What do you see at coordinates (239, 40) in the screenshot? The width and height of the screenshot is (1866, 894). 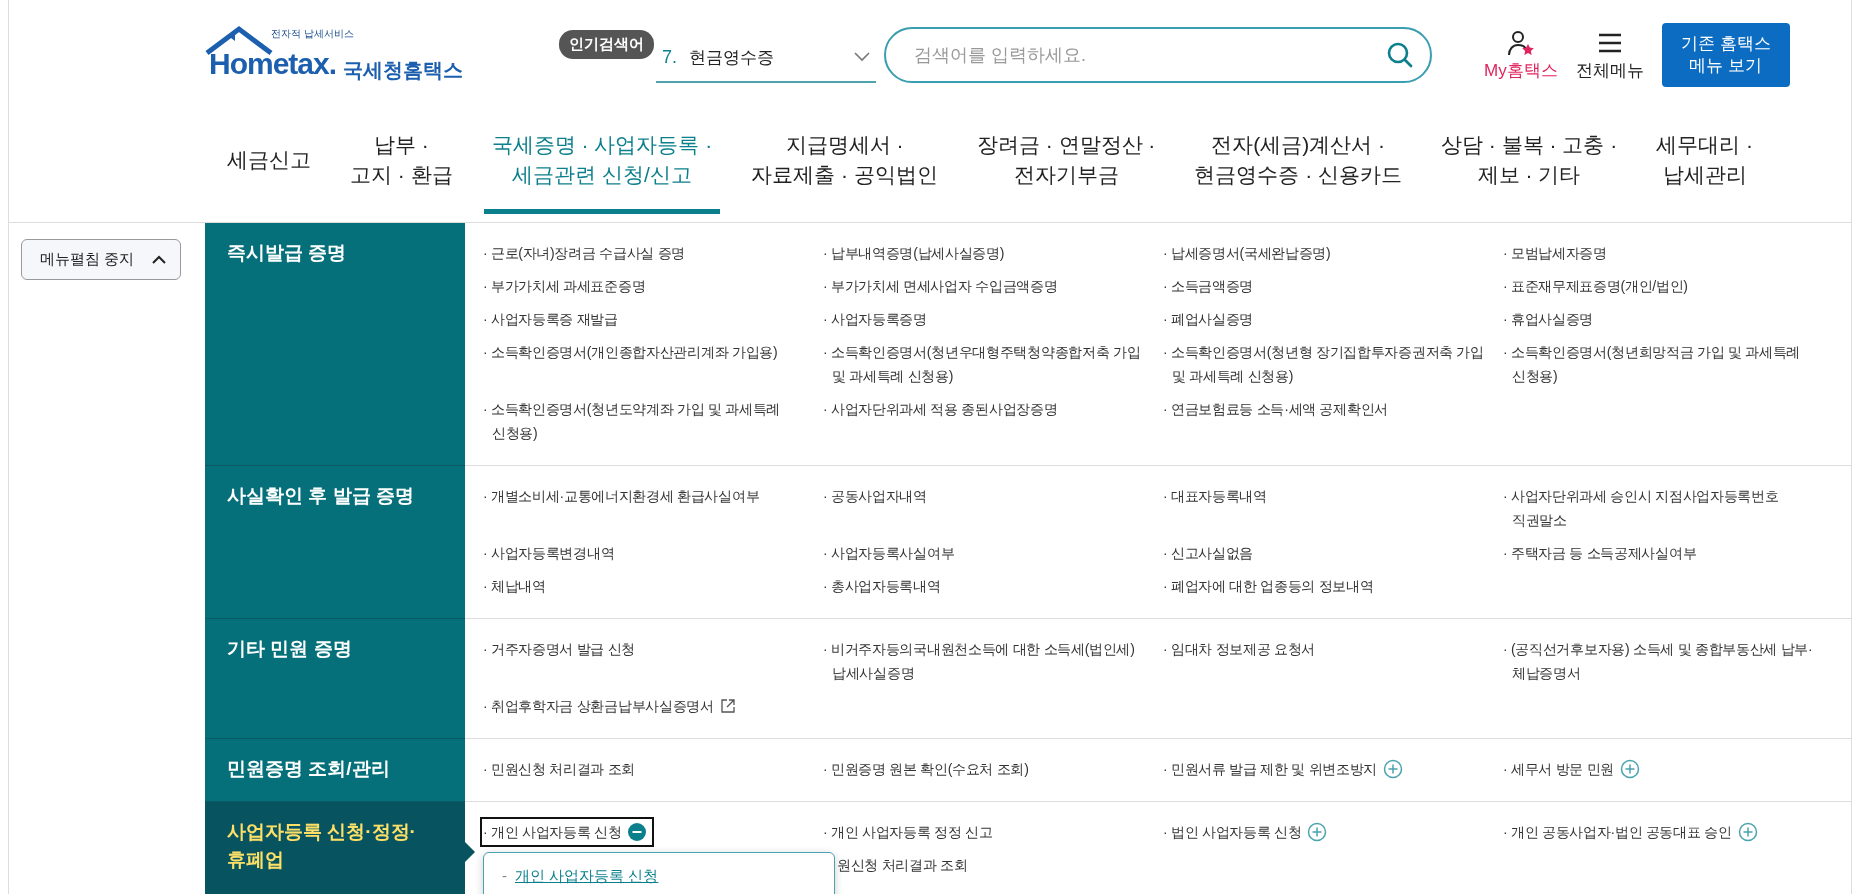 I see `house-roof-icon` at bounding box center [239, 40].